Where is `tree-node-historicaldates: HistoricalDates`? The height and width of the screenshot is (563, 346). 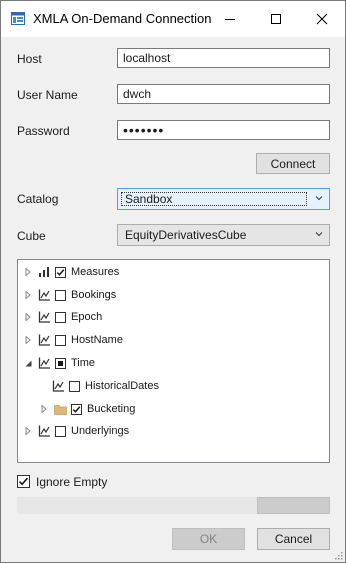 tree-node-historicaldates: HistoricalDates is located at coordinates (105, 386).